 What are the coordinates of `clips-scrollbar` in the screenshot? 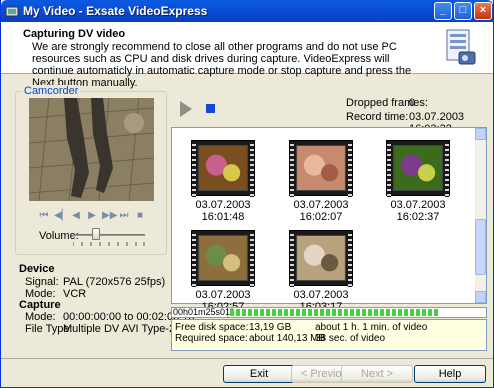 It's located at (480, 215).